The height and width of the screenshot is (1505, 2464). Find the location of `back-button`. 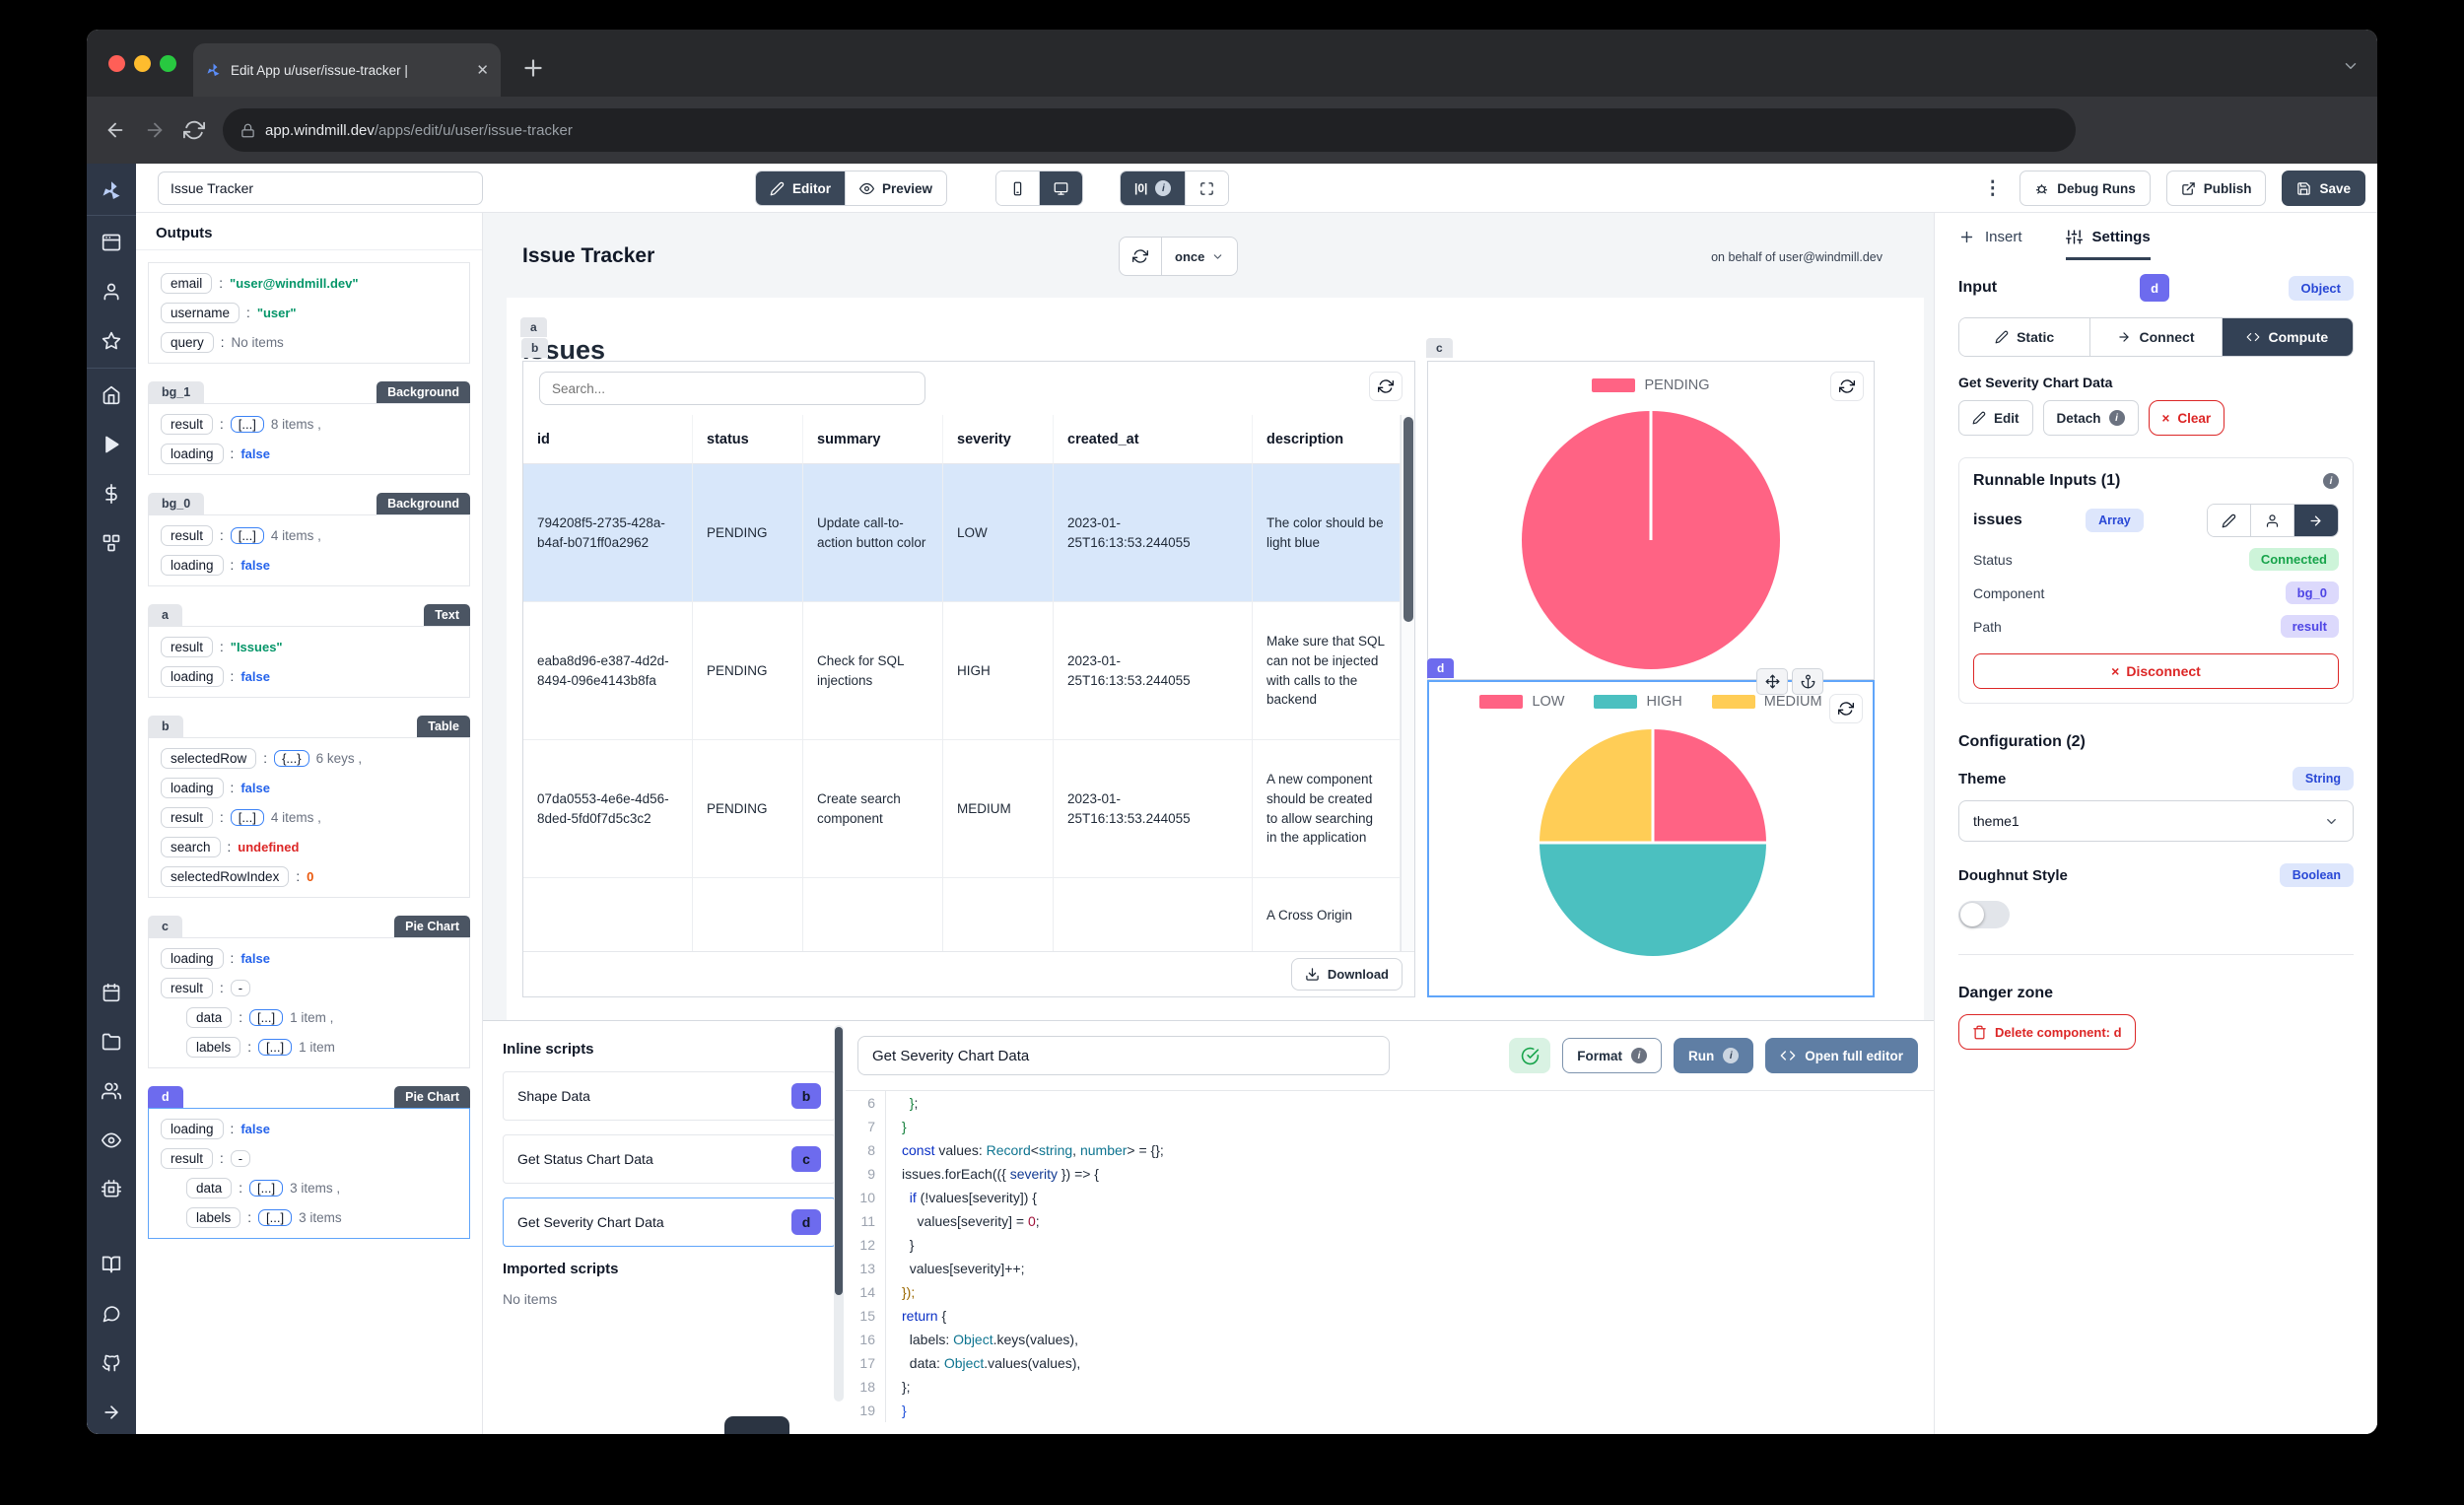

back-button is located at coordinates (115, 130).